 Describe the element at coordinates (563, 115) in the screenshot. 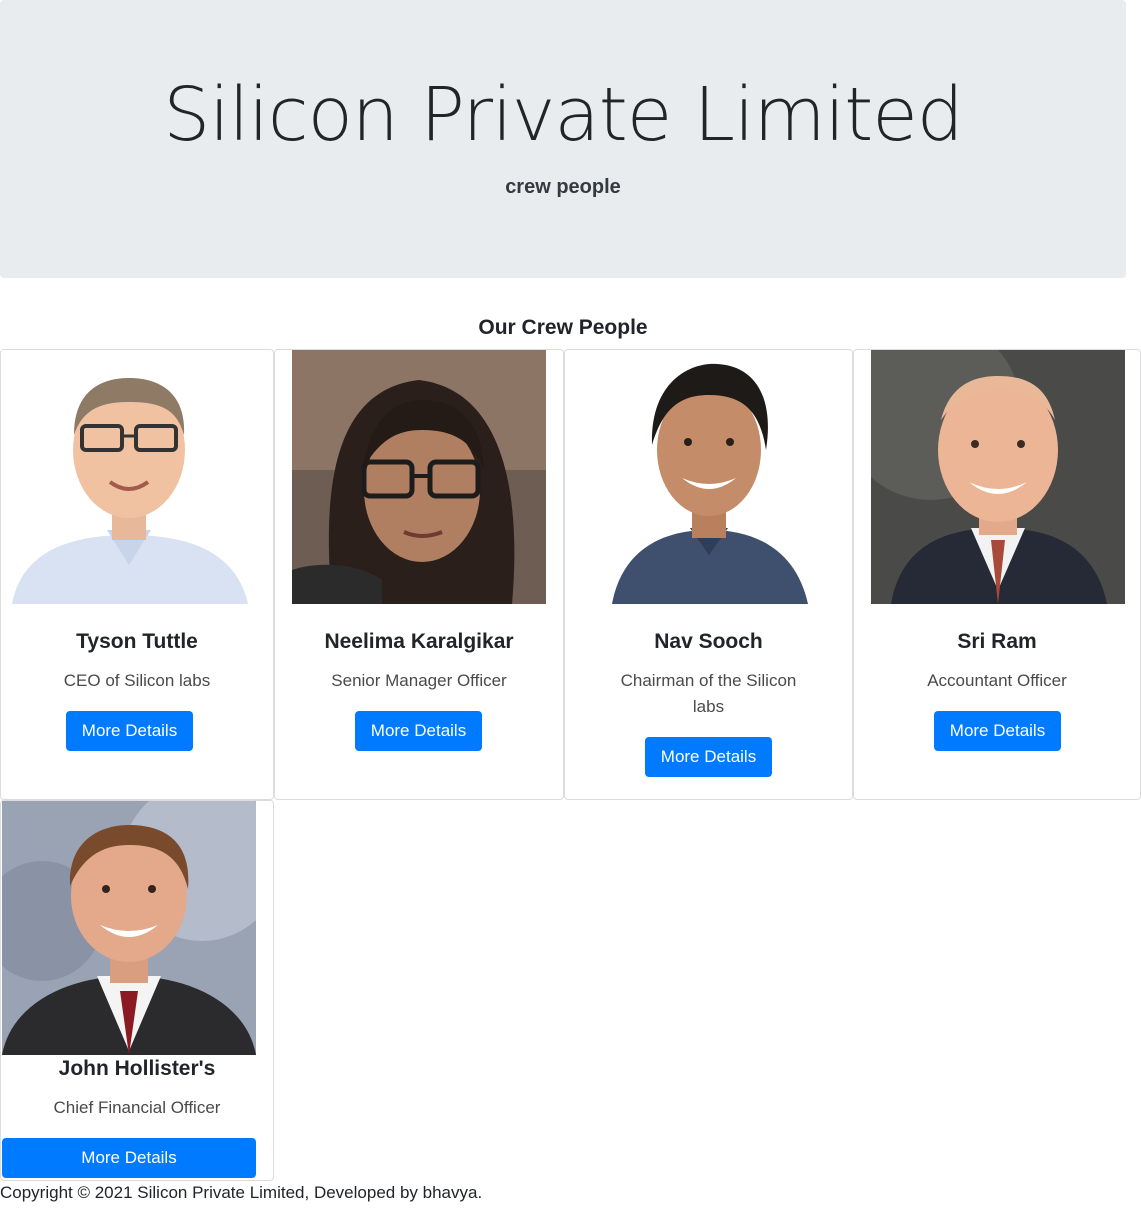

I see `page-title: Silicon Private Limited` at that location.